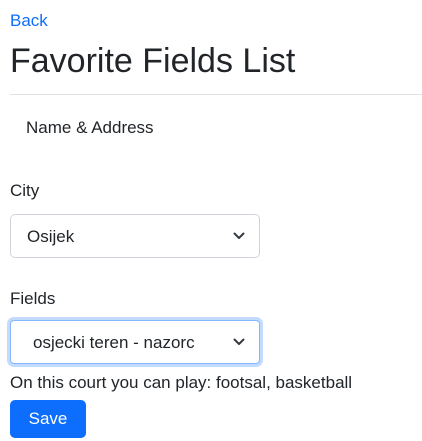 This screenshot has width=422, height=441. What do you see at coordinates (51, 236) in the screenshot?
I see `city-select-value: Osijek` at bounding box center [51, 236].